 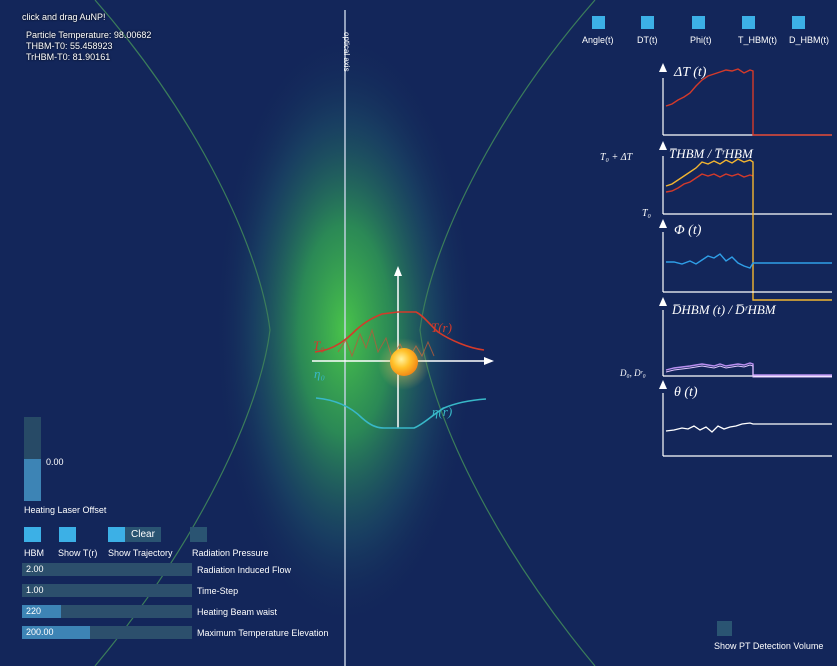 I want to click on radiation-induced-flow-slider: 2.00, so click(x=107, y=569).